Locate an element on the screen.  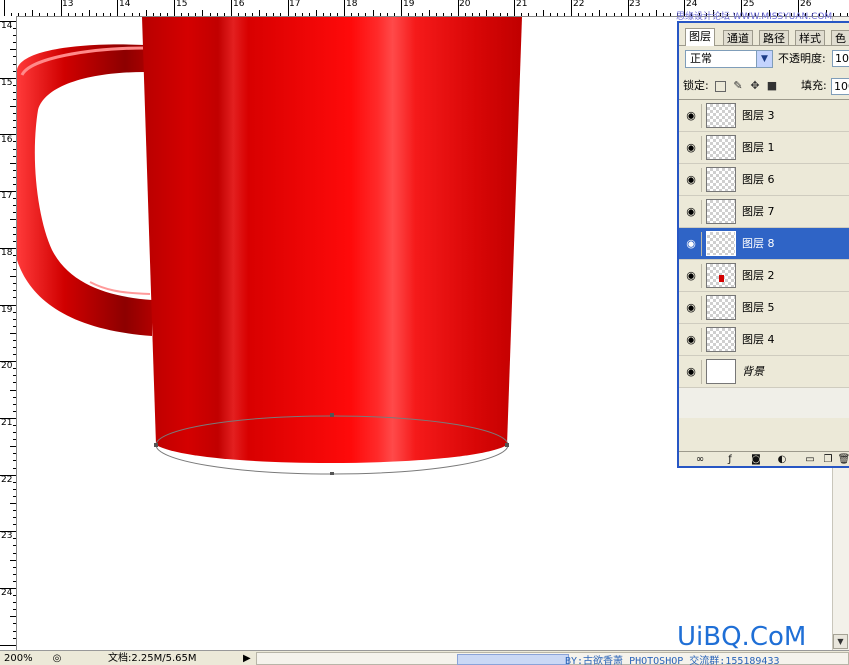
layer-row: ◉ 图层 6 is located at coordinates (764, 180).